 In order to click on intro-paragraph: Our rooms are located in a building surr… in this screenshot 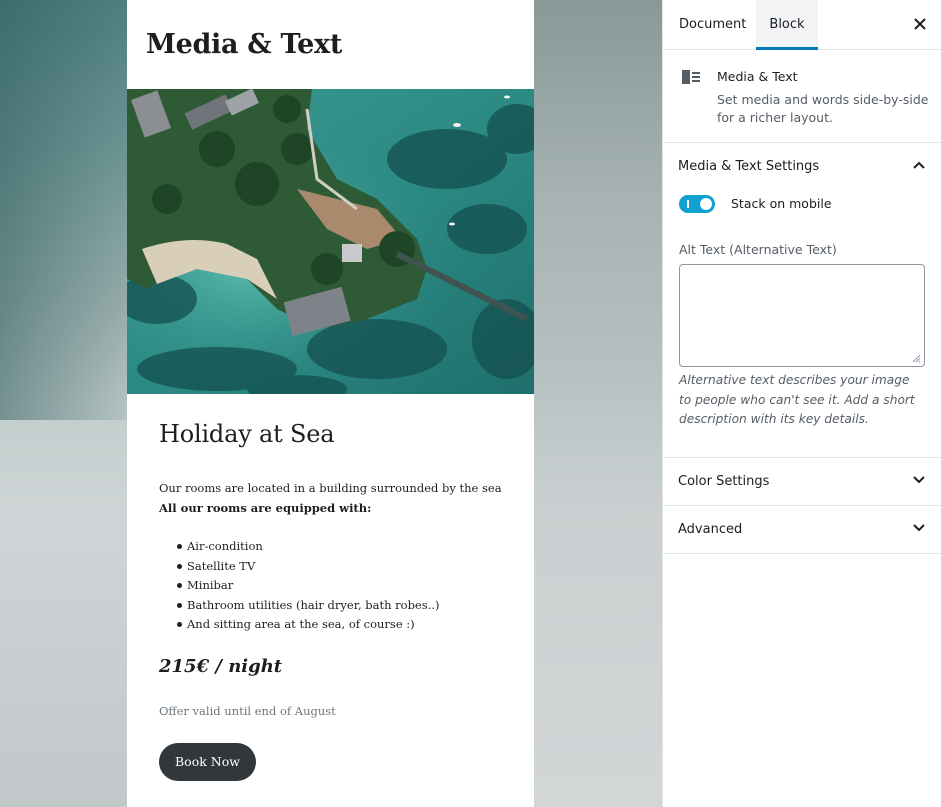, I will do `click(330, 498)`.